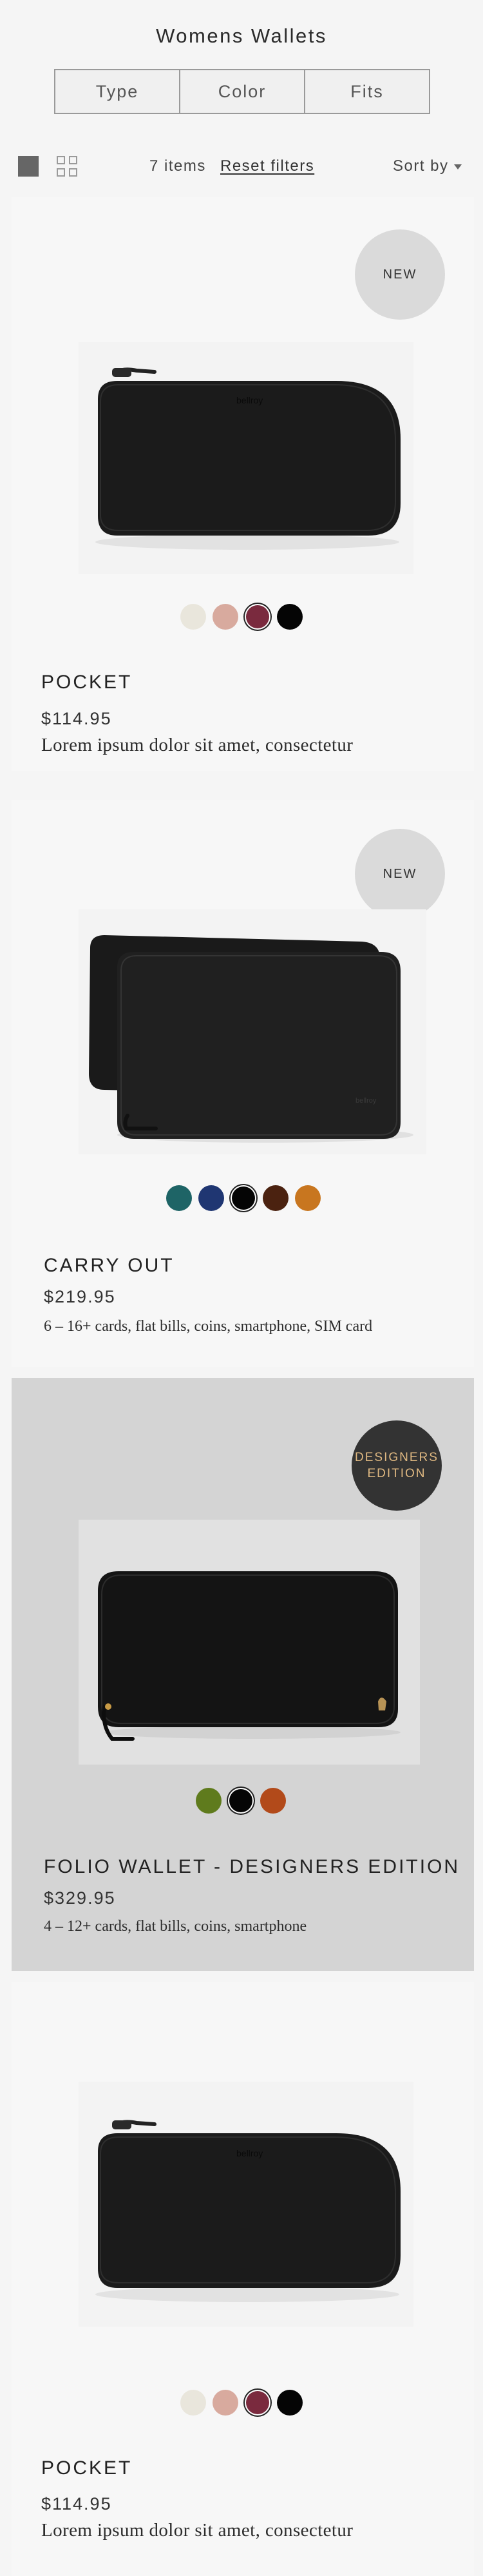 This screenshot has height=2576, width=483. What do you see at coordinates (80, 1898) in the screenshot?
I see `product-price: $329.95` at bounding box center [80, 1898].